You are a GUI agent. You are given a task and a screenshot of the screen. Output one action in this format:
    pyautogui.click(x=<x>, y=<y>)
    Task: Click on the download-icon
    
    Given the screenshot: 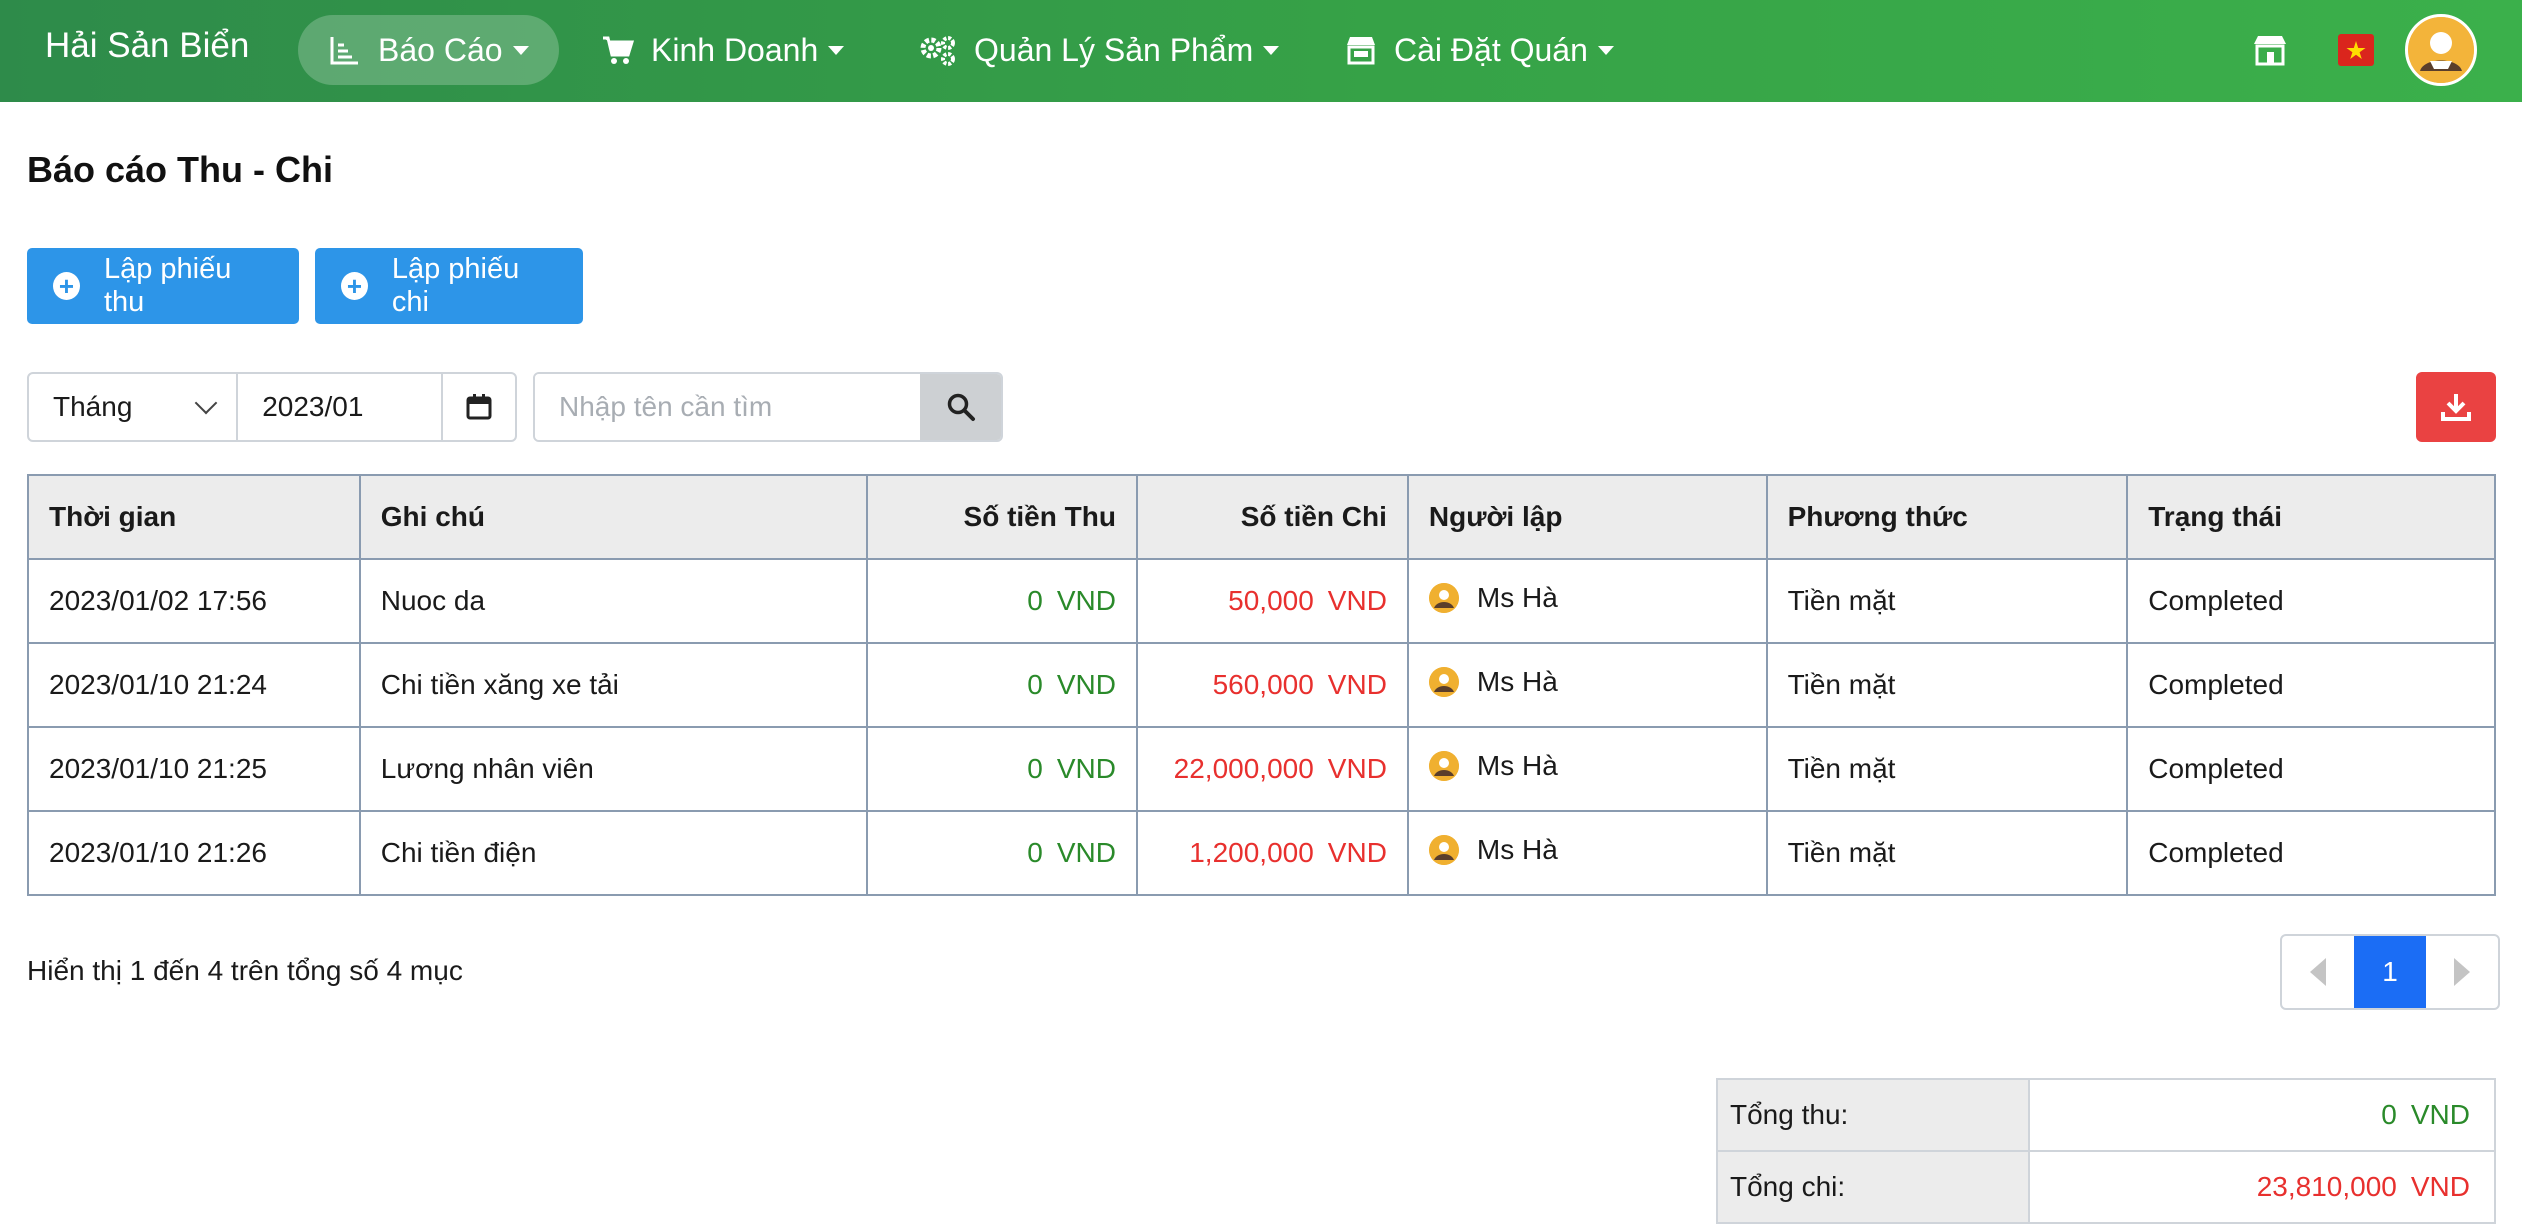 What is the action you would take?
    pyautogui.click(x=2456, y=407)
    